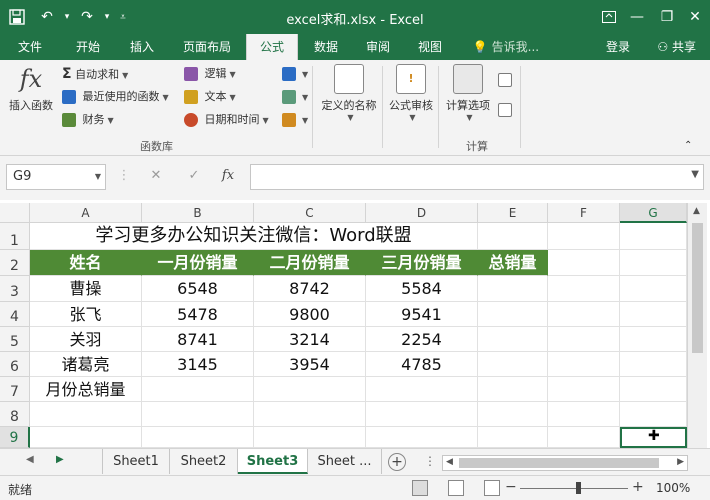  I want to click on maximize-icon: ❐, so click(667, 17).